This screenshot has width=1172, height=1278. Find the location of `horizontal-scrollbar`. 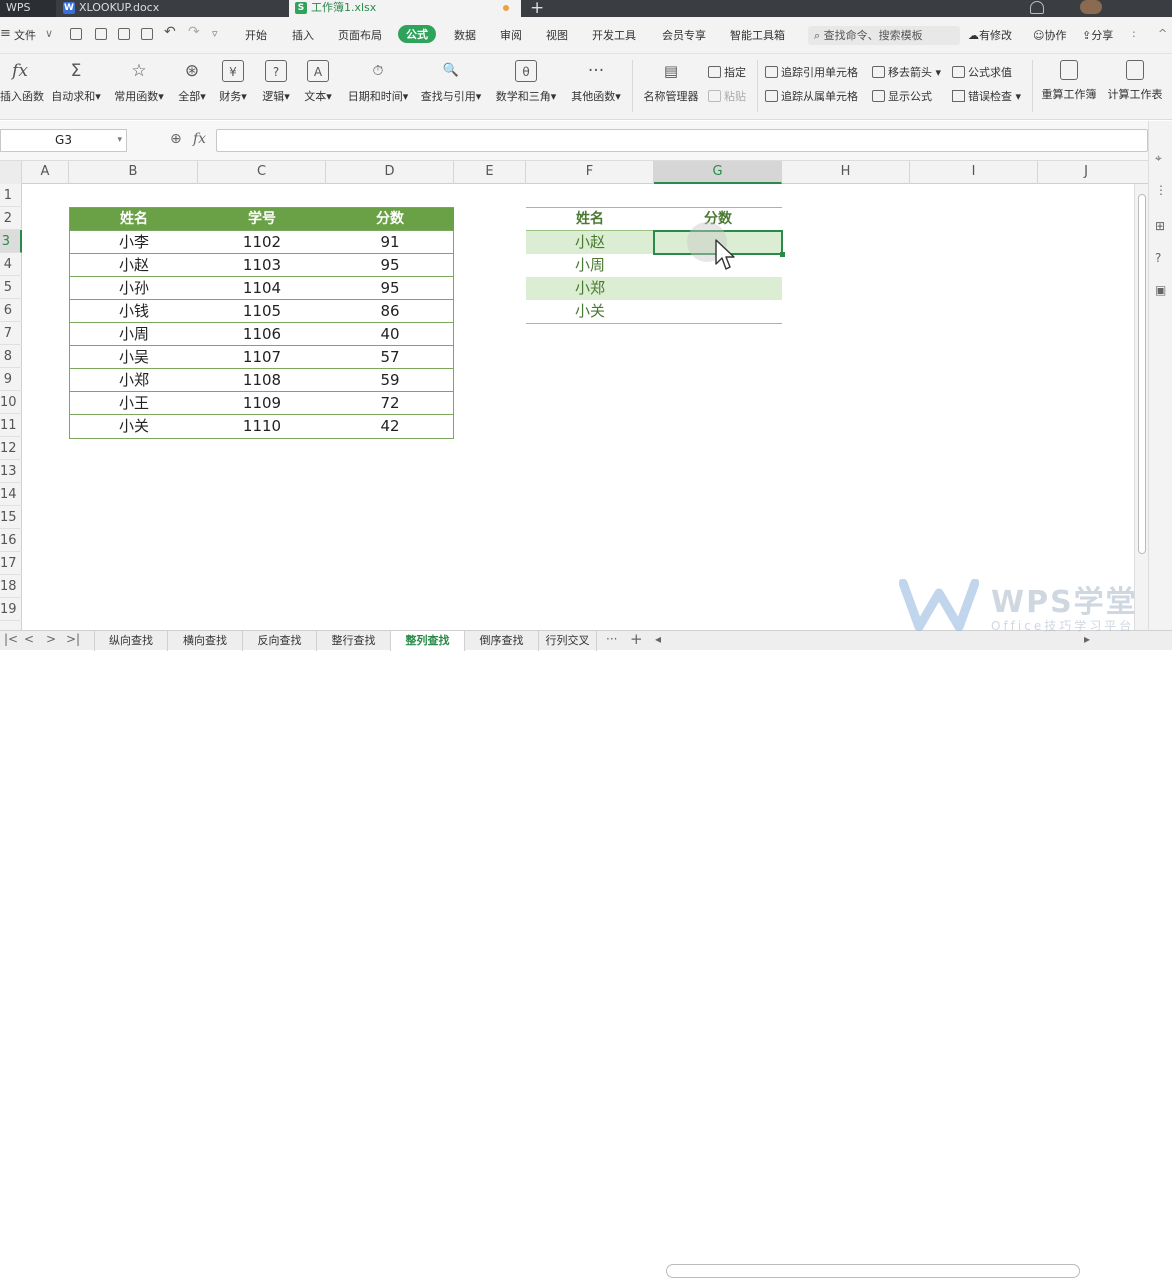

horizontal-scrollbar is located at coordinates (873, 1271).